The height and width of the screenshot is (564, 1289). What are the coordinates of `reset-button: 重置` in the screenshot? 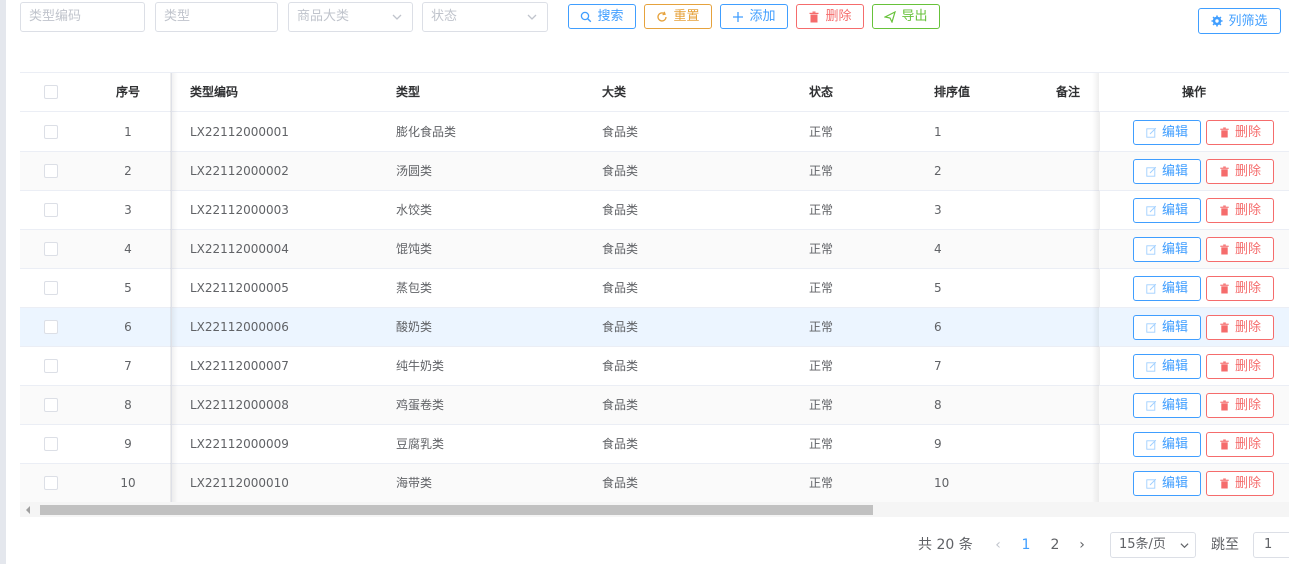 It's located at (678, 16).